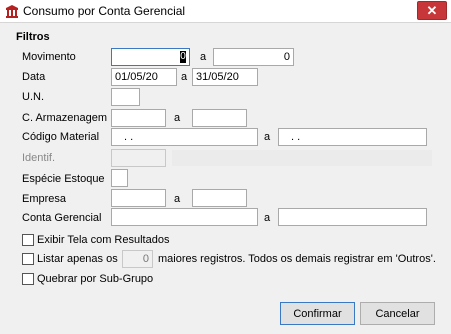 The height and width of the screenshot is (334, 451). Describe the element at coordinates (352, 217) in the screenshot. I see `conta-to-input` at that location.